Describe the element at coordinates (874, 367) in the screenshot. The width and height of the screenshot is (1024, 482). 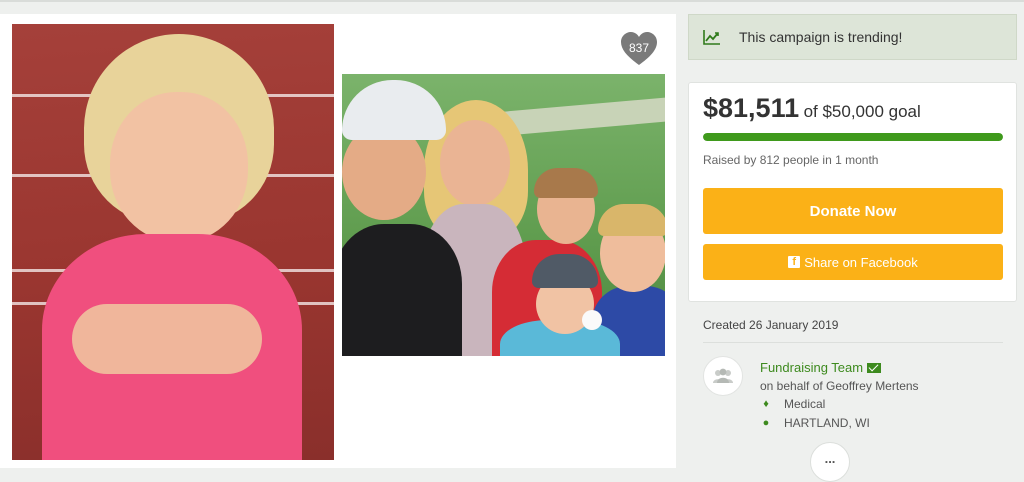
I see `envelope-icon` at that location.